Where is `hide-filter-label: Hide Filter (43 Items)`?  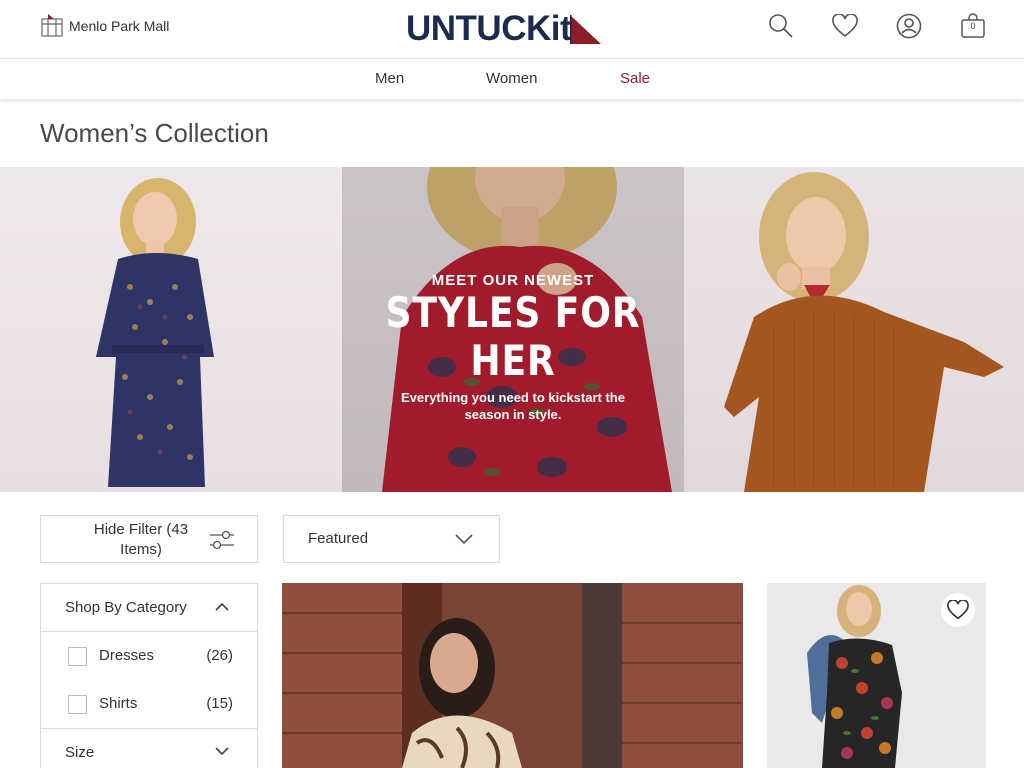 hide-filter-label: Hide Filter (43 Items) is located at coordinates (141, 539).